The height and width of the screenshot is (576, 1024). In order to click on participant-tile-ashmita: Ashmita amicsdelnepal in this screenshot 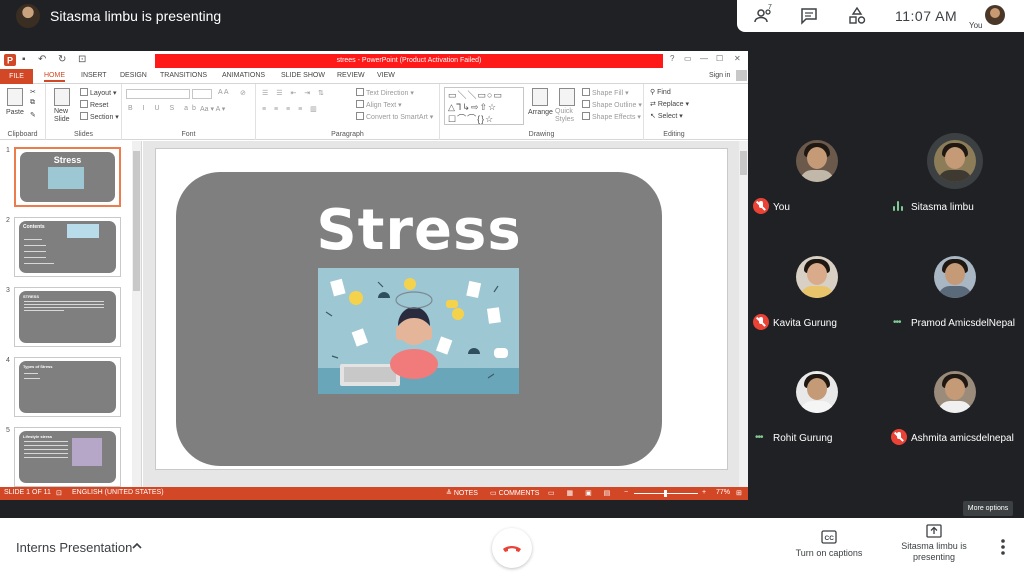, I will do `click(955, 399)`.